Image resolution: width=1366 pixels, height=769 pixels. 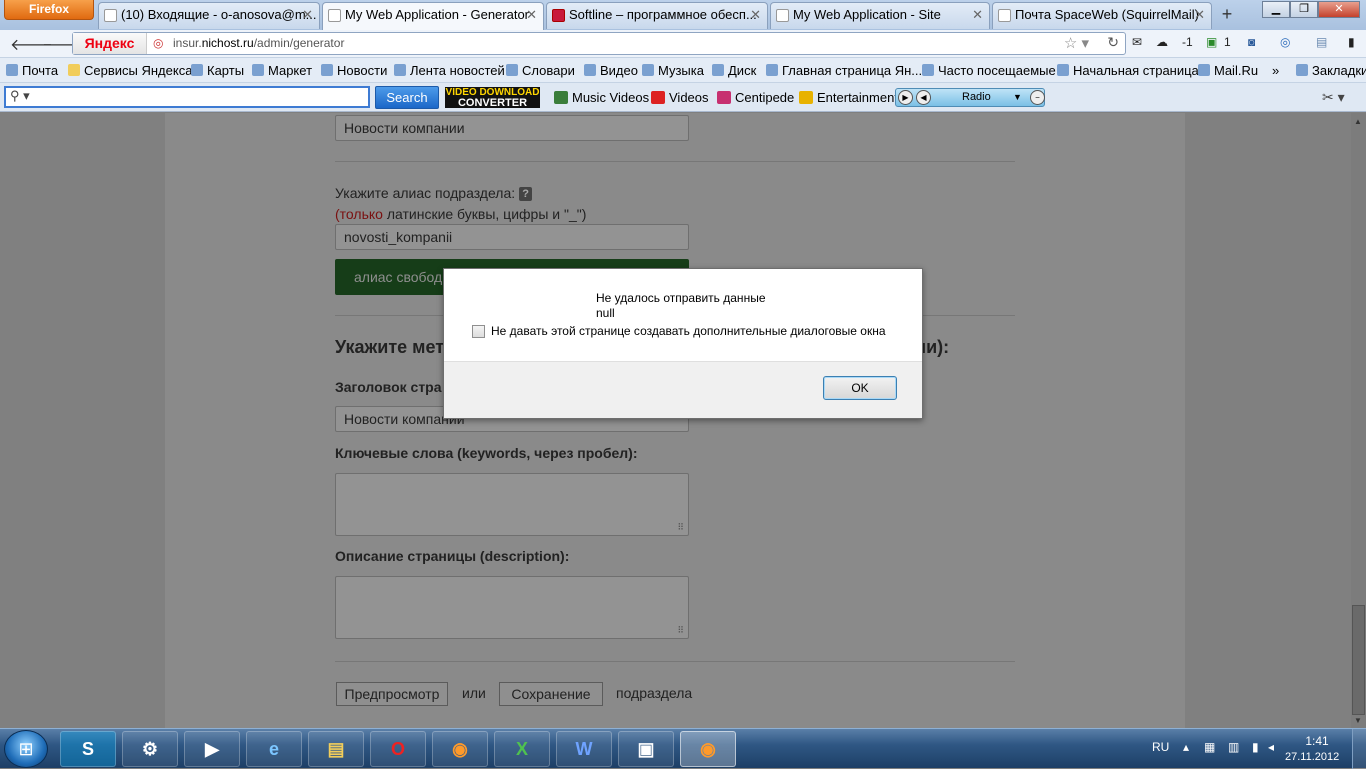 I want to click on vertical-scrollbar: ▲ ▼, so click(x=1358, y=420).